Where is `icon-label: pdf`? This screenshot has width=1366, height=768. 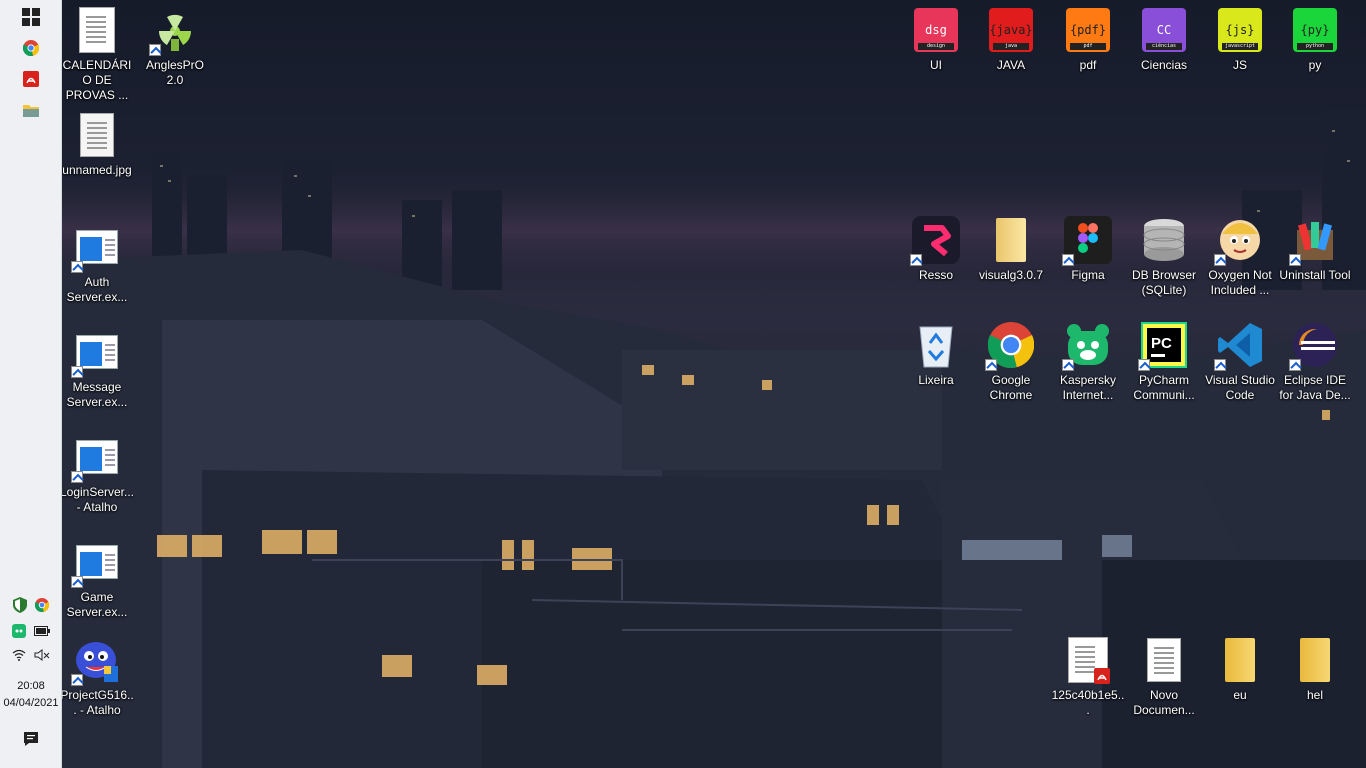 icon-label: pdf is located at coordinates (1088, 65).